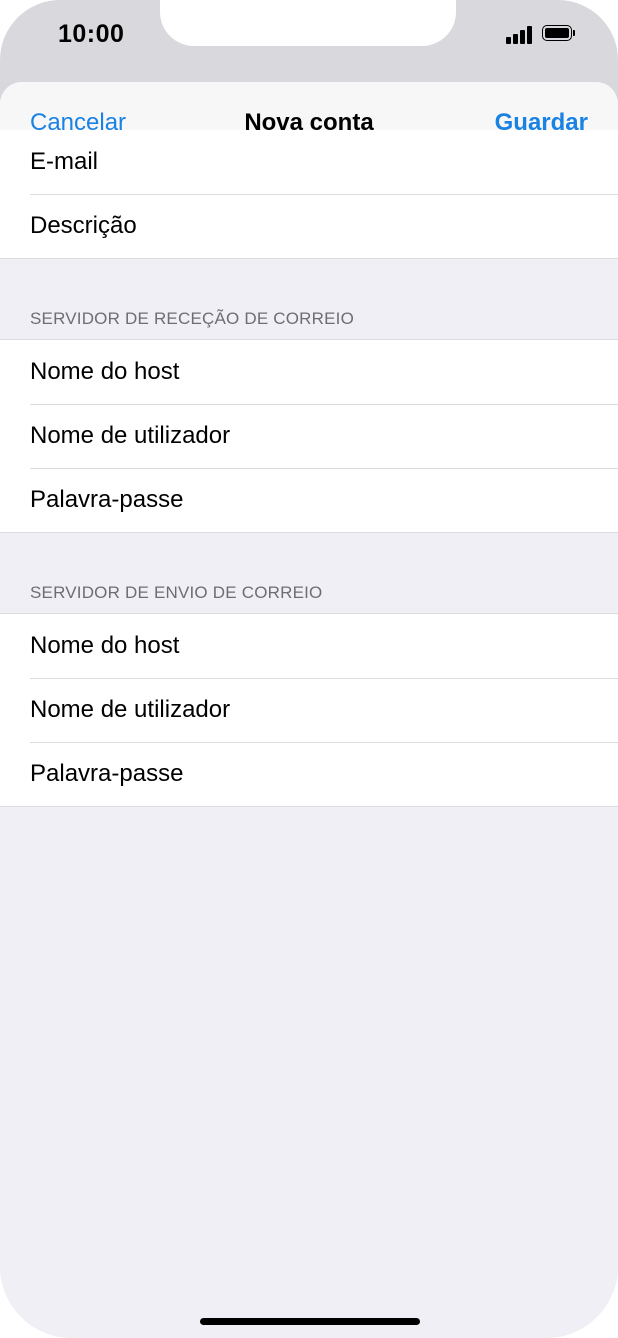  I want to click on incoming-hostname-field, so click(449, 372).